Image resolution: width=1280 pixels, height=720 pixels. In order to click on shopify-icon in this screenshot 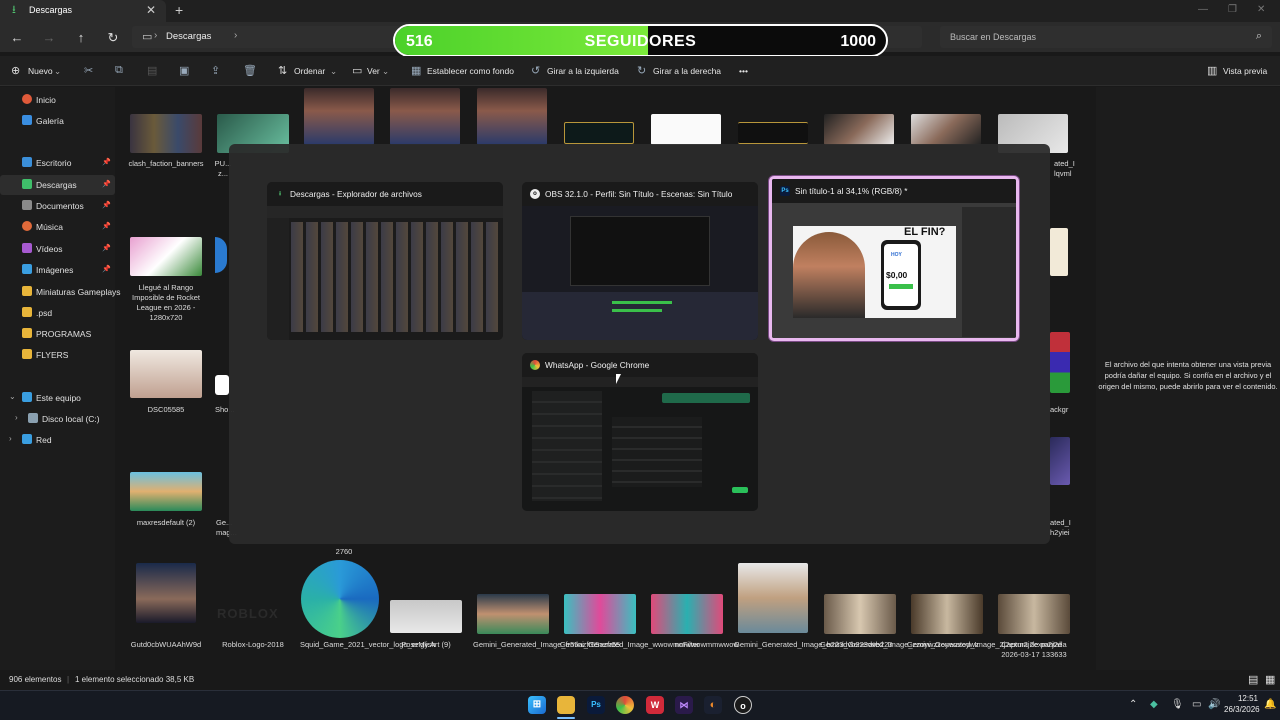, I will do `click(222, 385)`.